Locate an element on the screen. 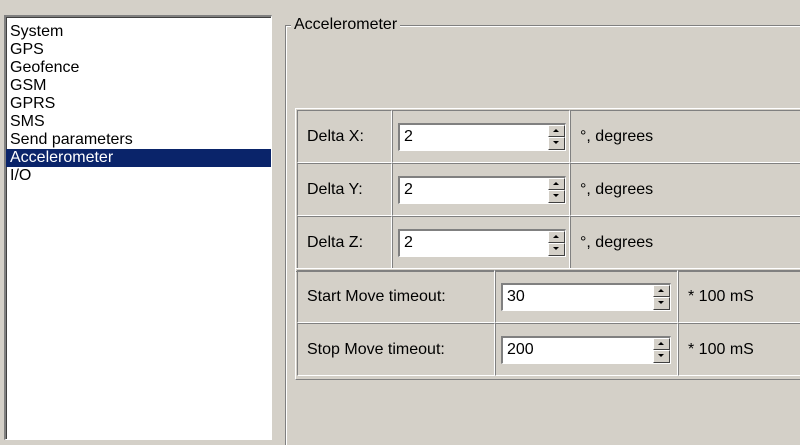 The height and width of the screenshot is (445, 800). nav-item-geofence: Geofence is located at coordinates (138, 68).